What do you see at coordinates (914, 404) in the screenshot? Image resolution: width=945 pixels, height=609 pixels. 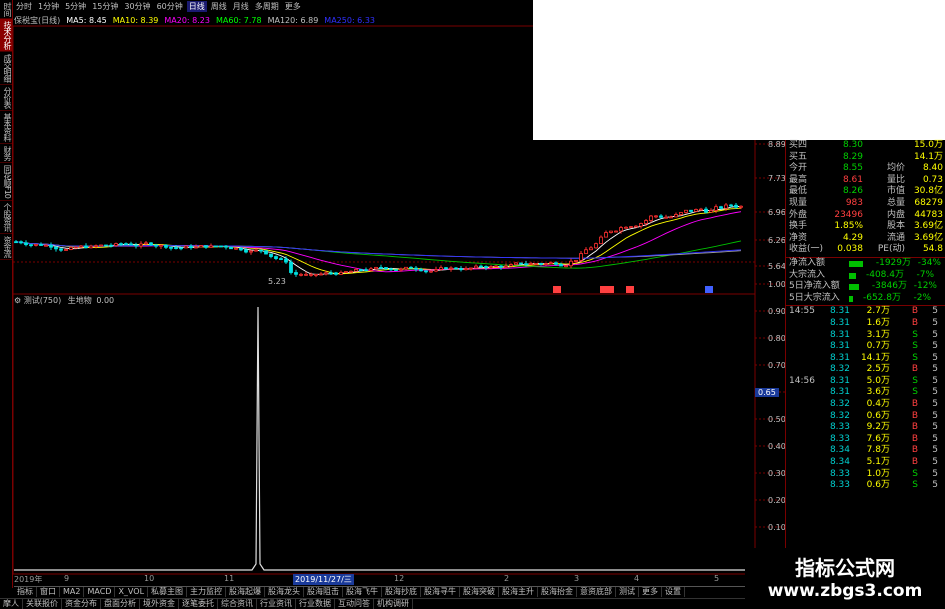 I see `tick-direction: B` at bounding box center [914, 404].